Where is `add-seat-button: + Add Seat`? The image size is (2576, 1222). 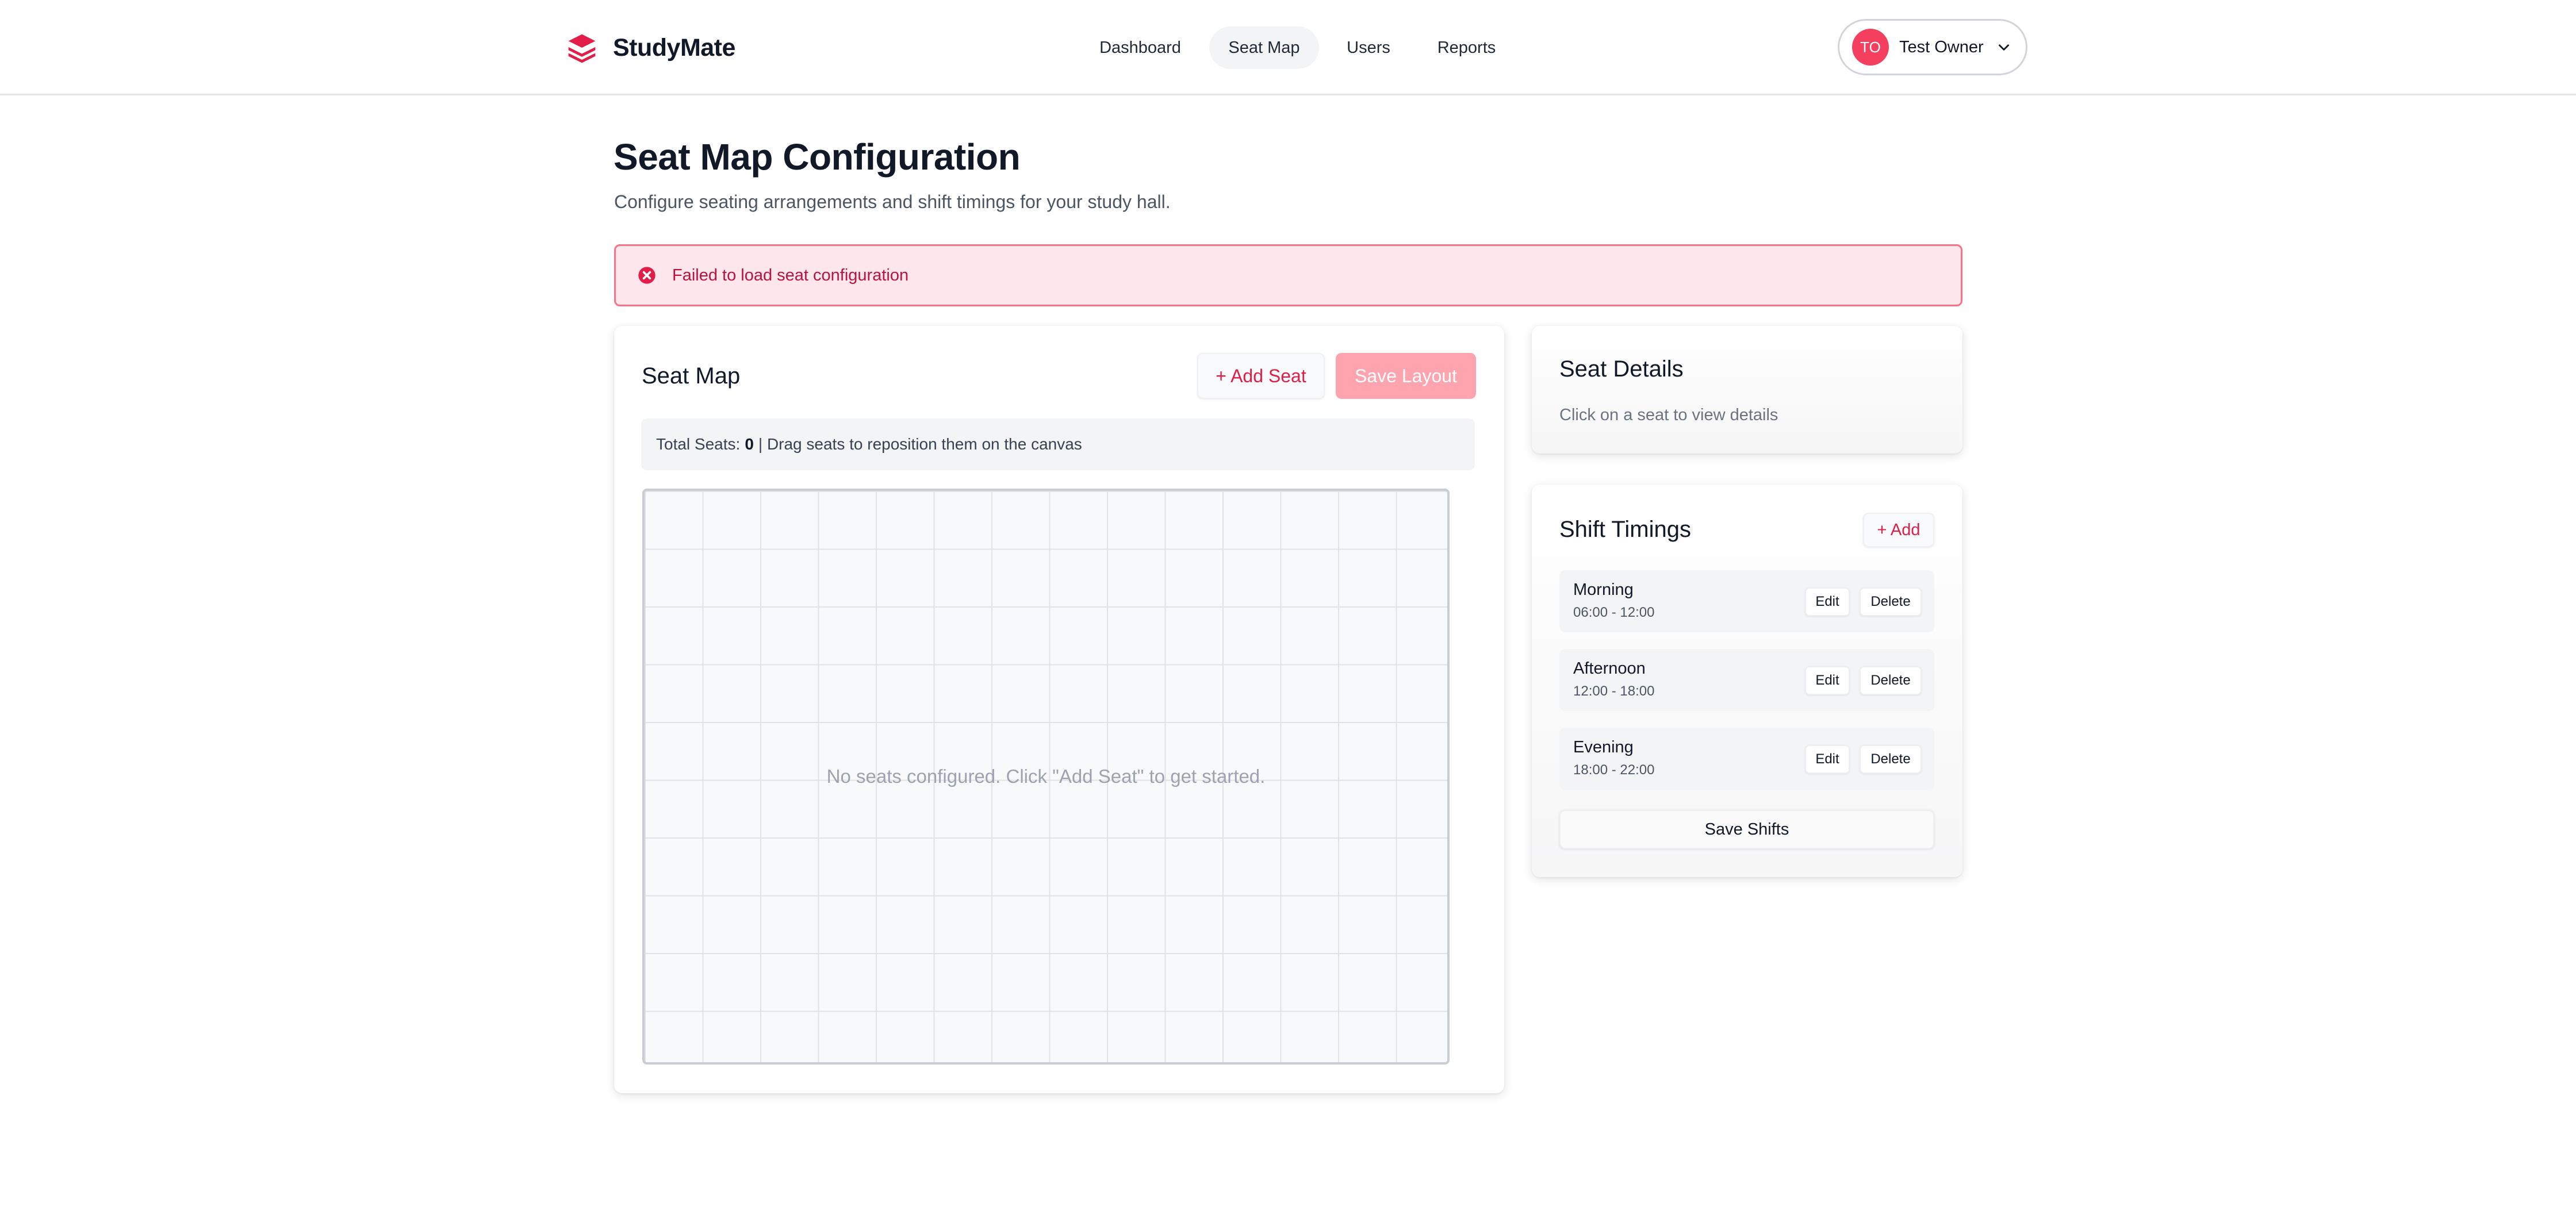
add-seat-button: + Add Seat is located at coordinates (1261, 376).